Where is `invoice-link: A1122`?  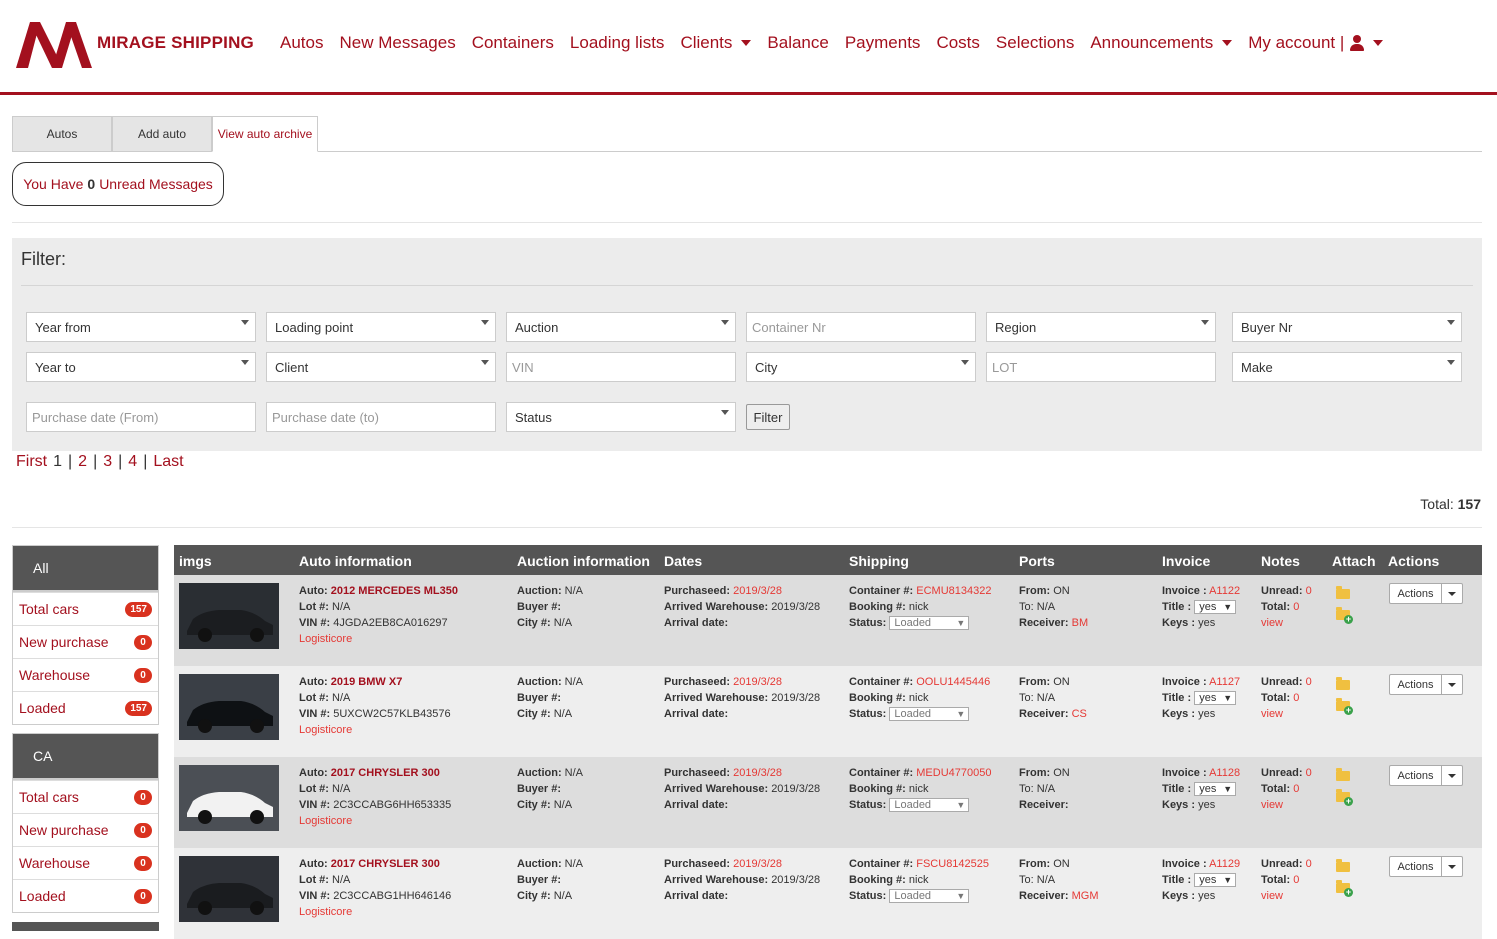
invoice-link: A1122 is located at coordinates (1224, 591).